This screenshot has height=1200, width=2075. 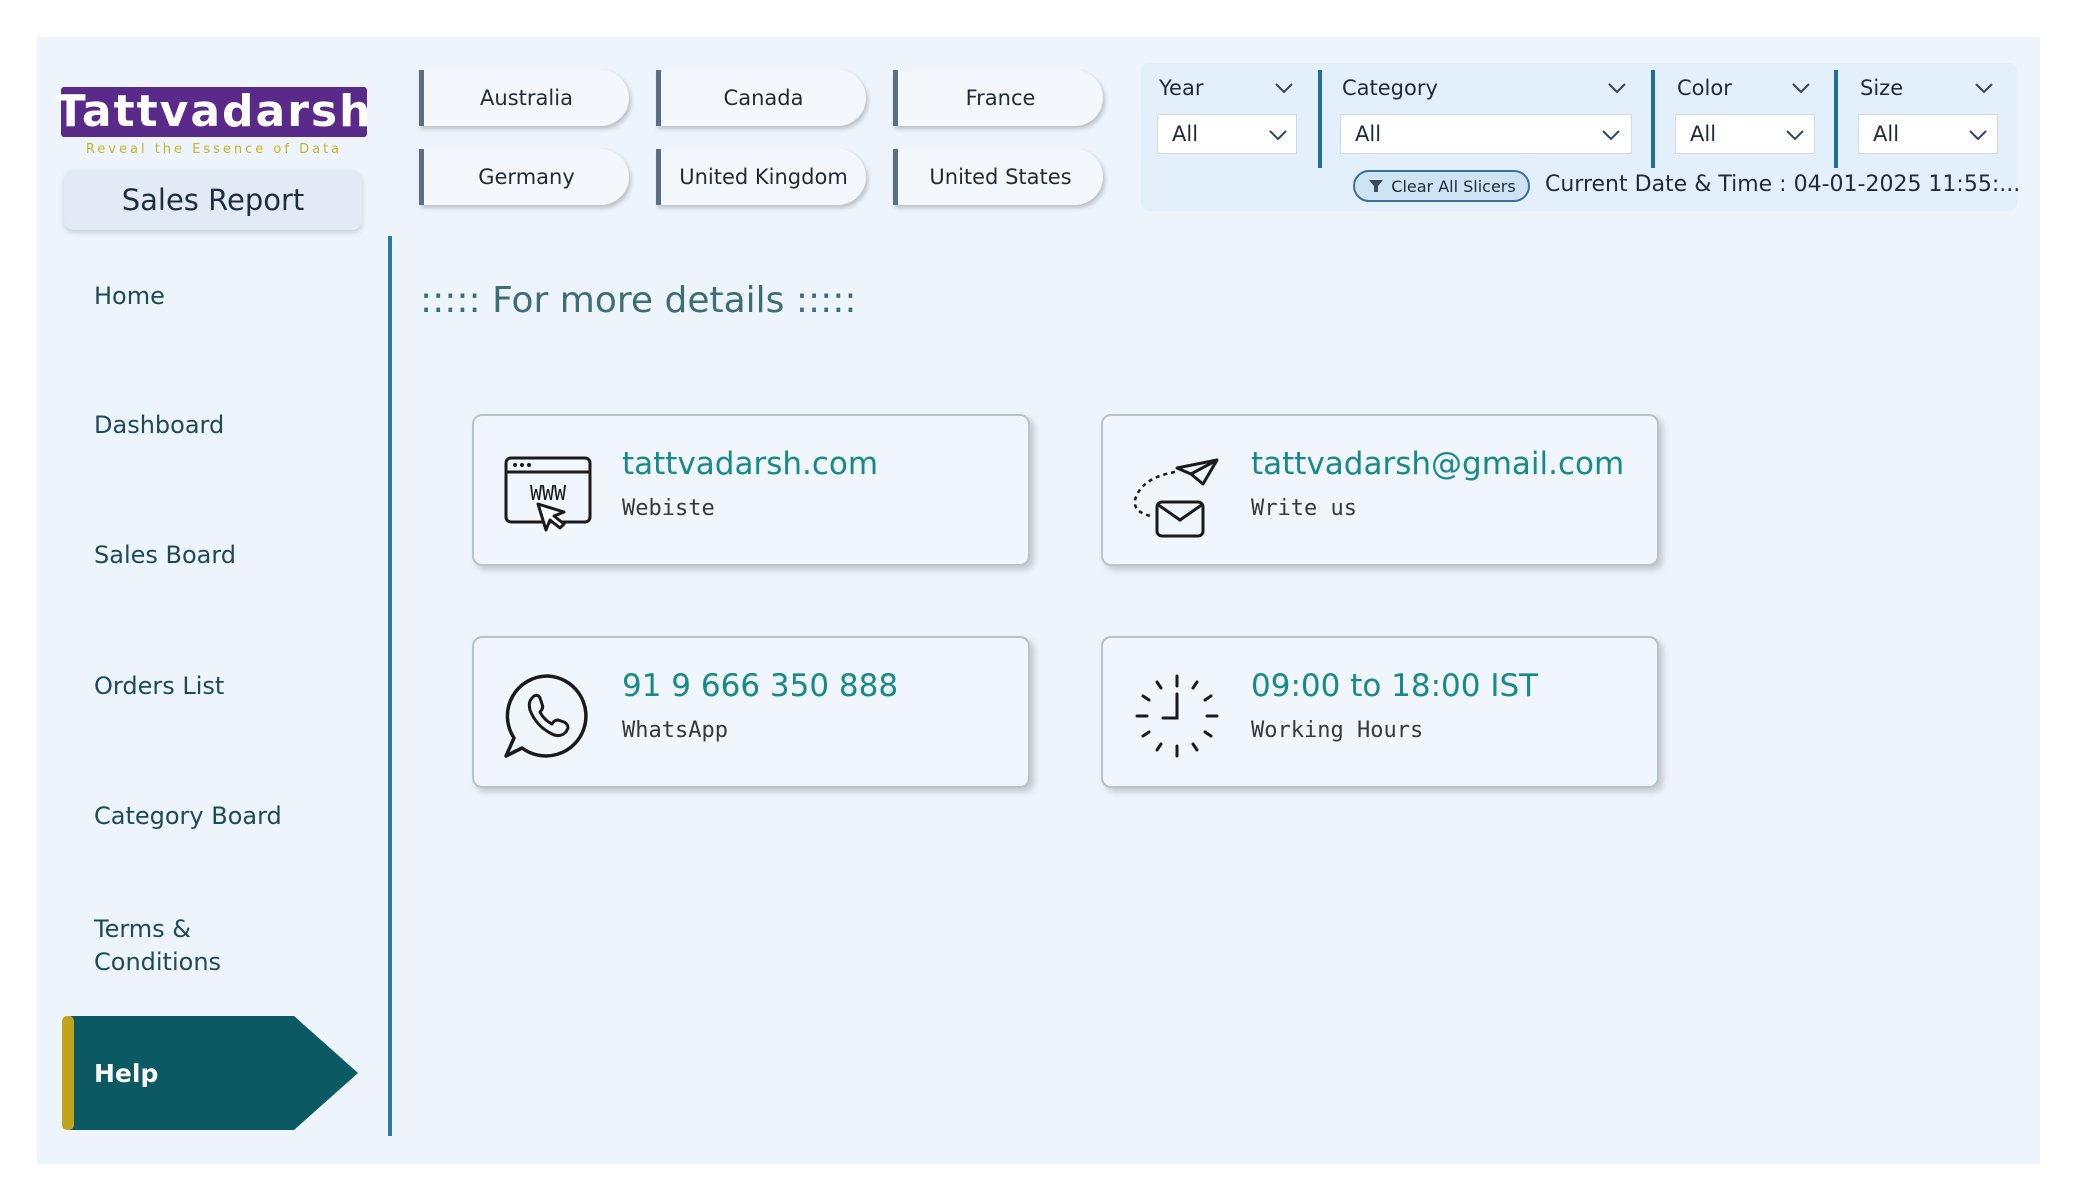 I want to click on logo-text: Tattvadarsh, so click(x=214, y=111).